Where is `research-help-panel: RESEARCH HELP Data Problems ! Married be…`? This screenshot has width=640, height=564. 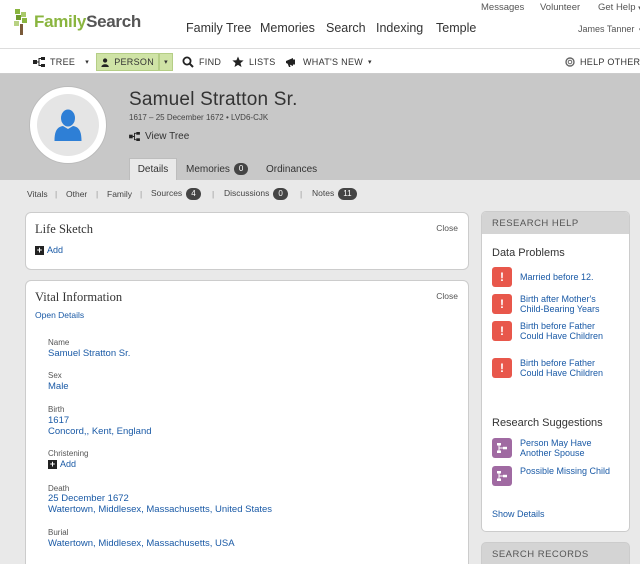 research-help-panel: RESEARCH HELP Data Problems ! Married be… is located at coordinates (555, 371).